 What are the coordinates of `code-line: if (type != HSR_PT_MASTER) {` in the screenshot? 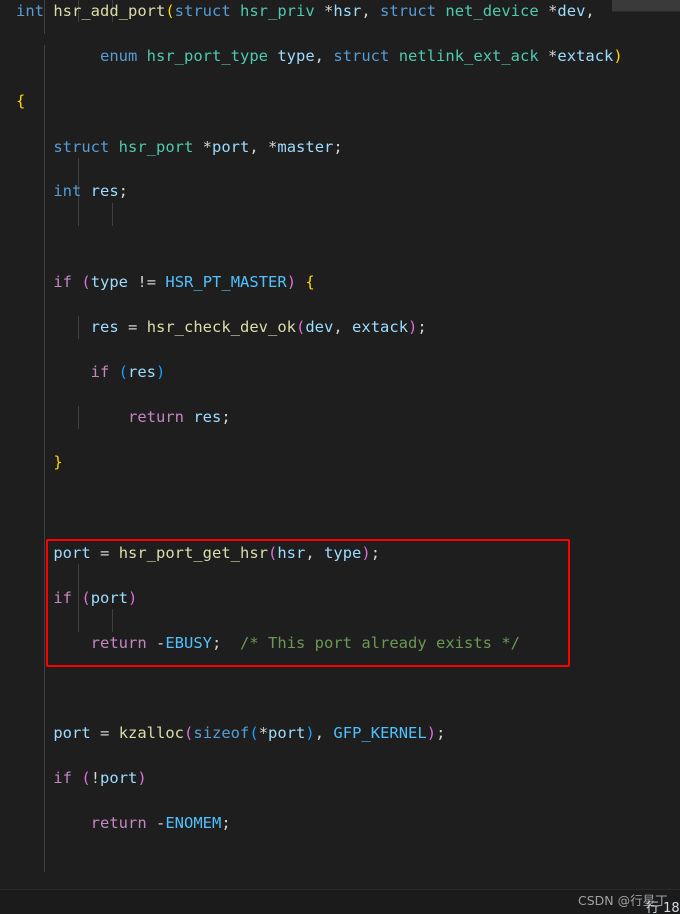 It's located at (340, 282).